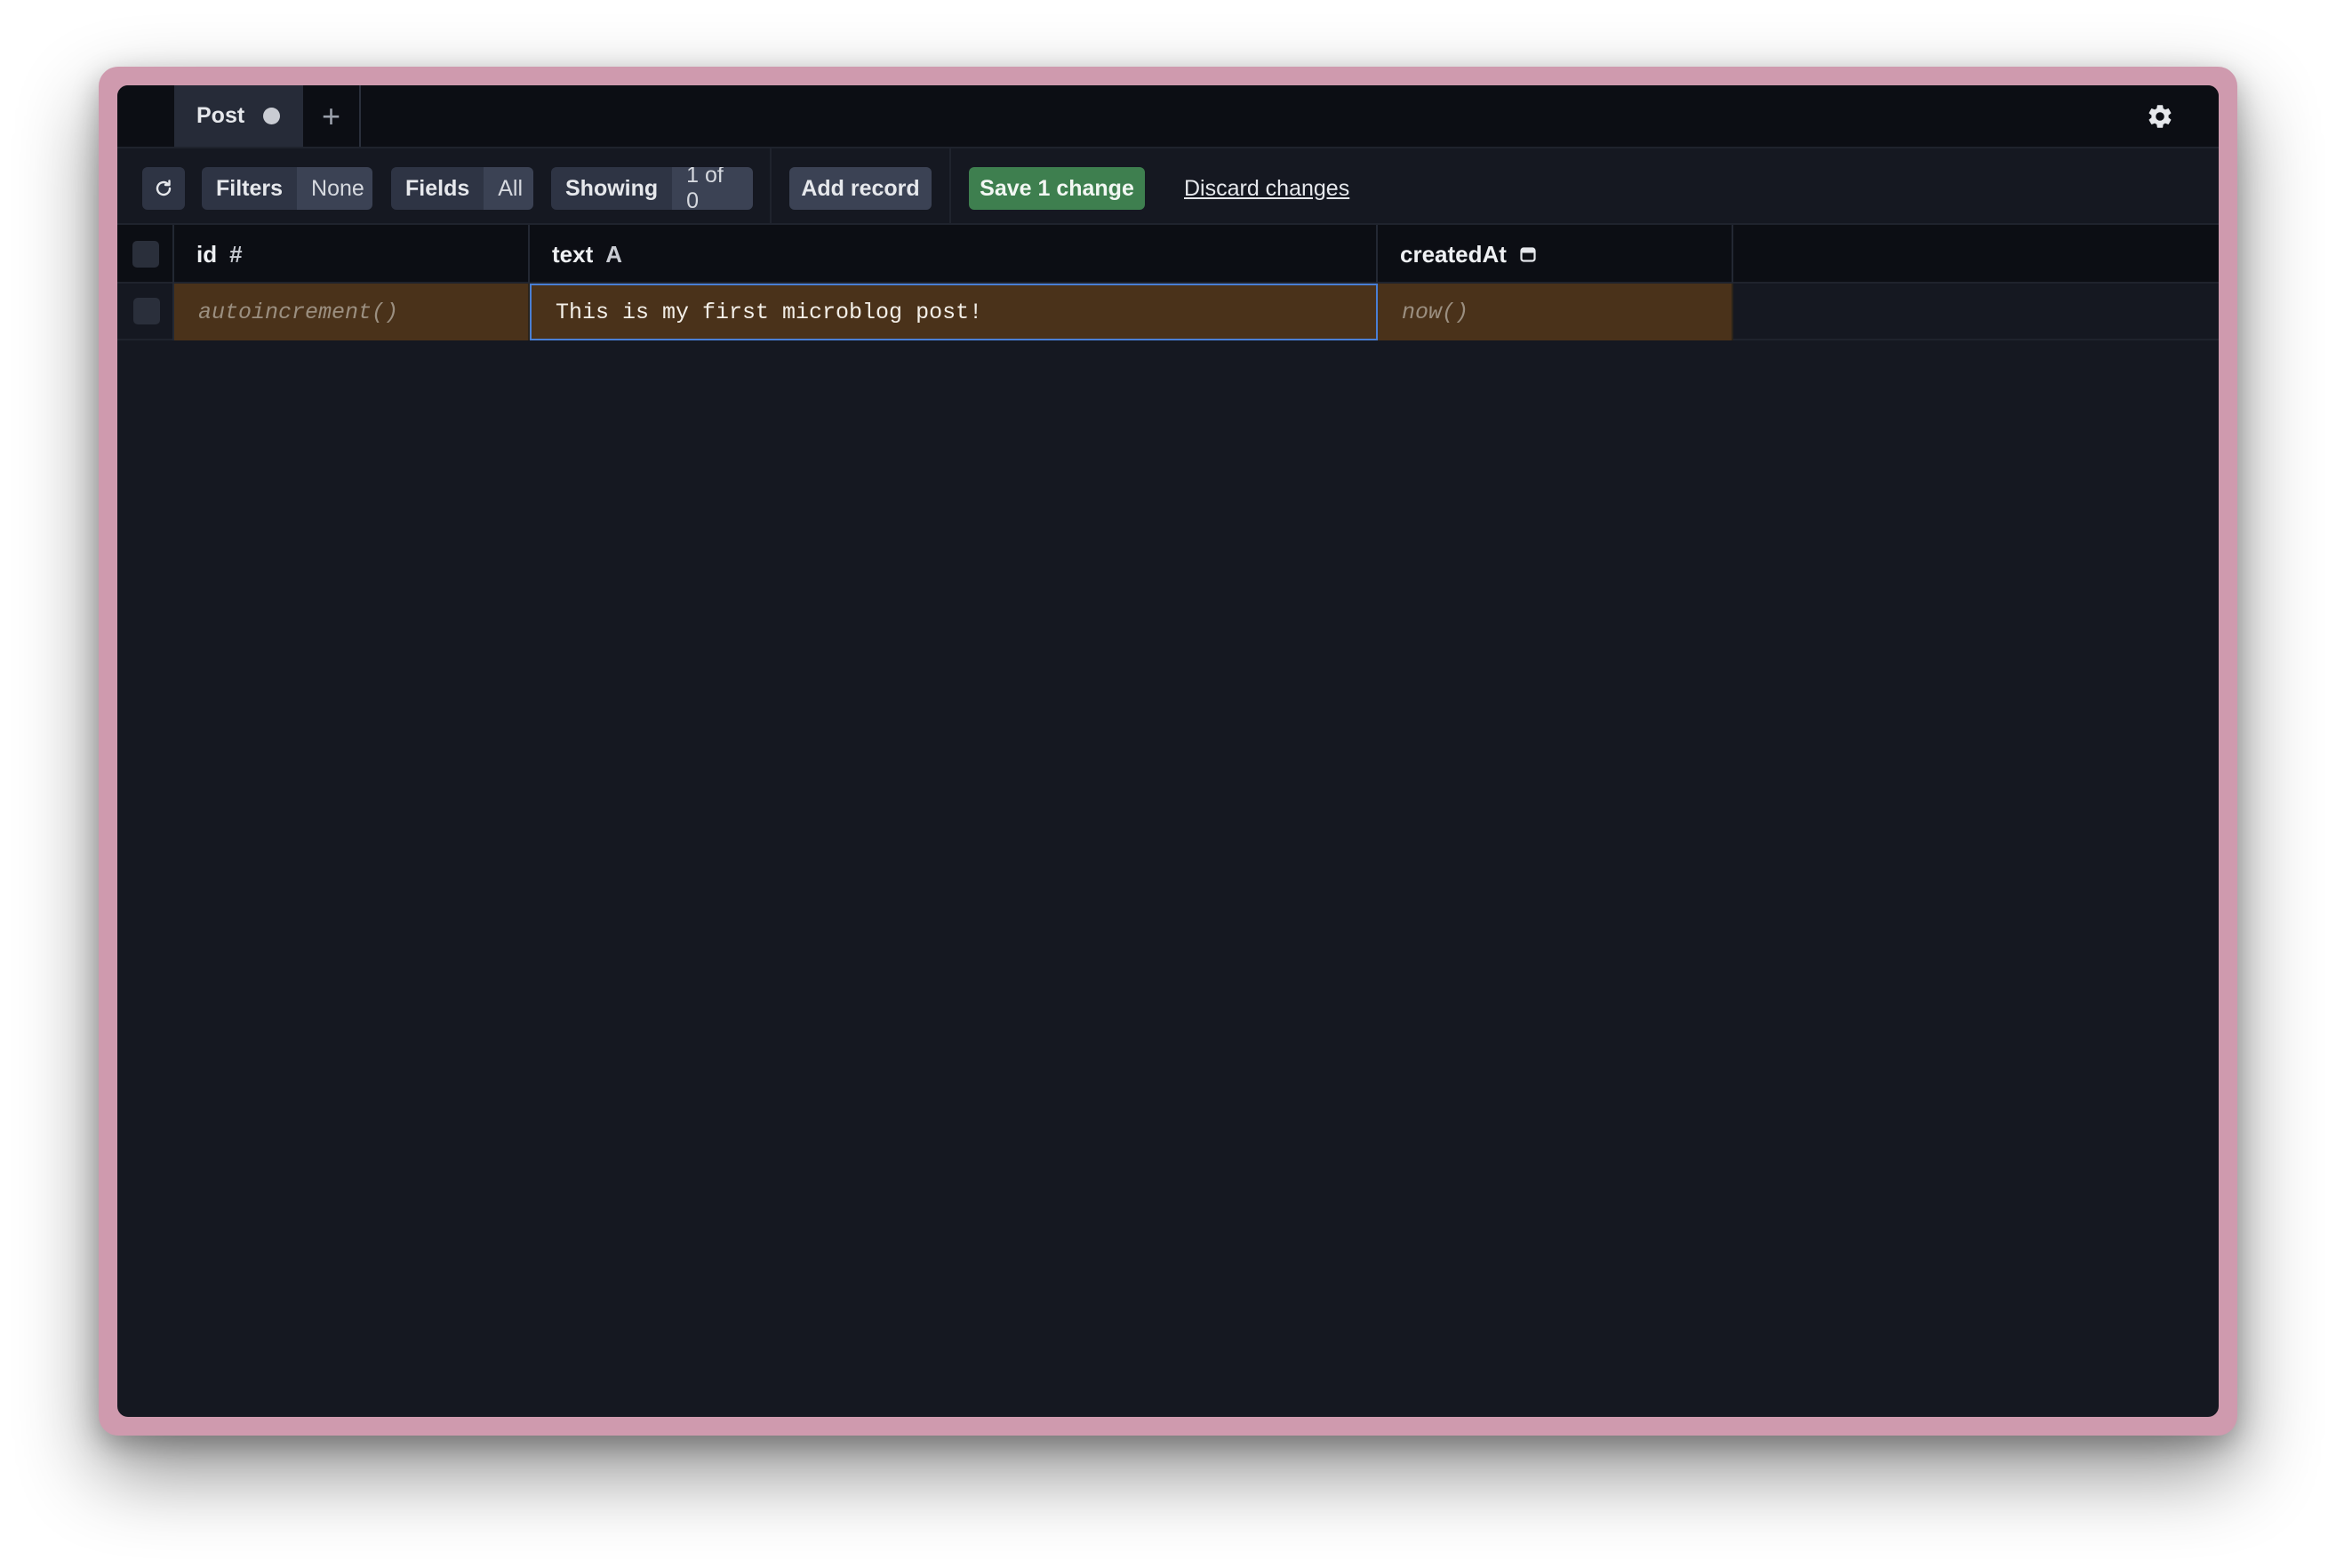 The height and width of the screenshot is (1568, 2336). I want to click on column-name: createdAt, so click(1453, 254).